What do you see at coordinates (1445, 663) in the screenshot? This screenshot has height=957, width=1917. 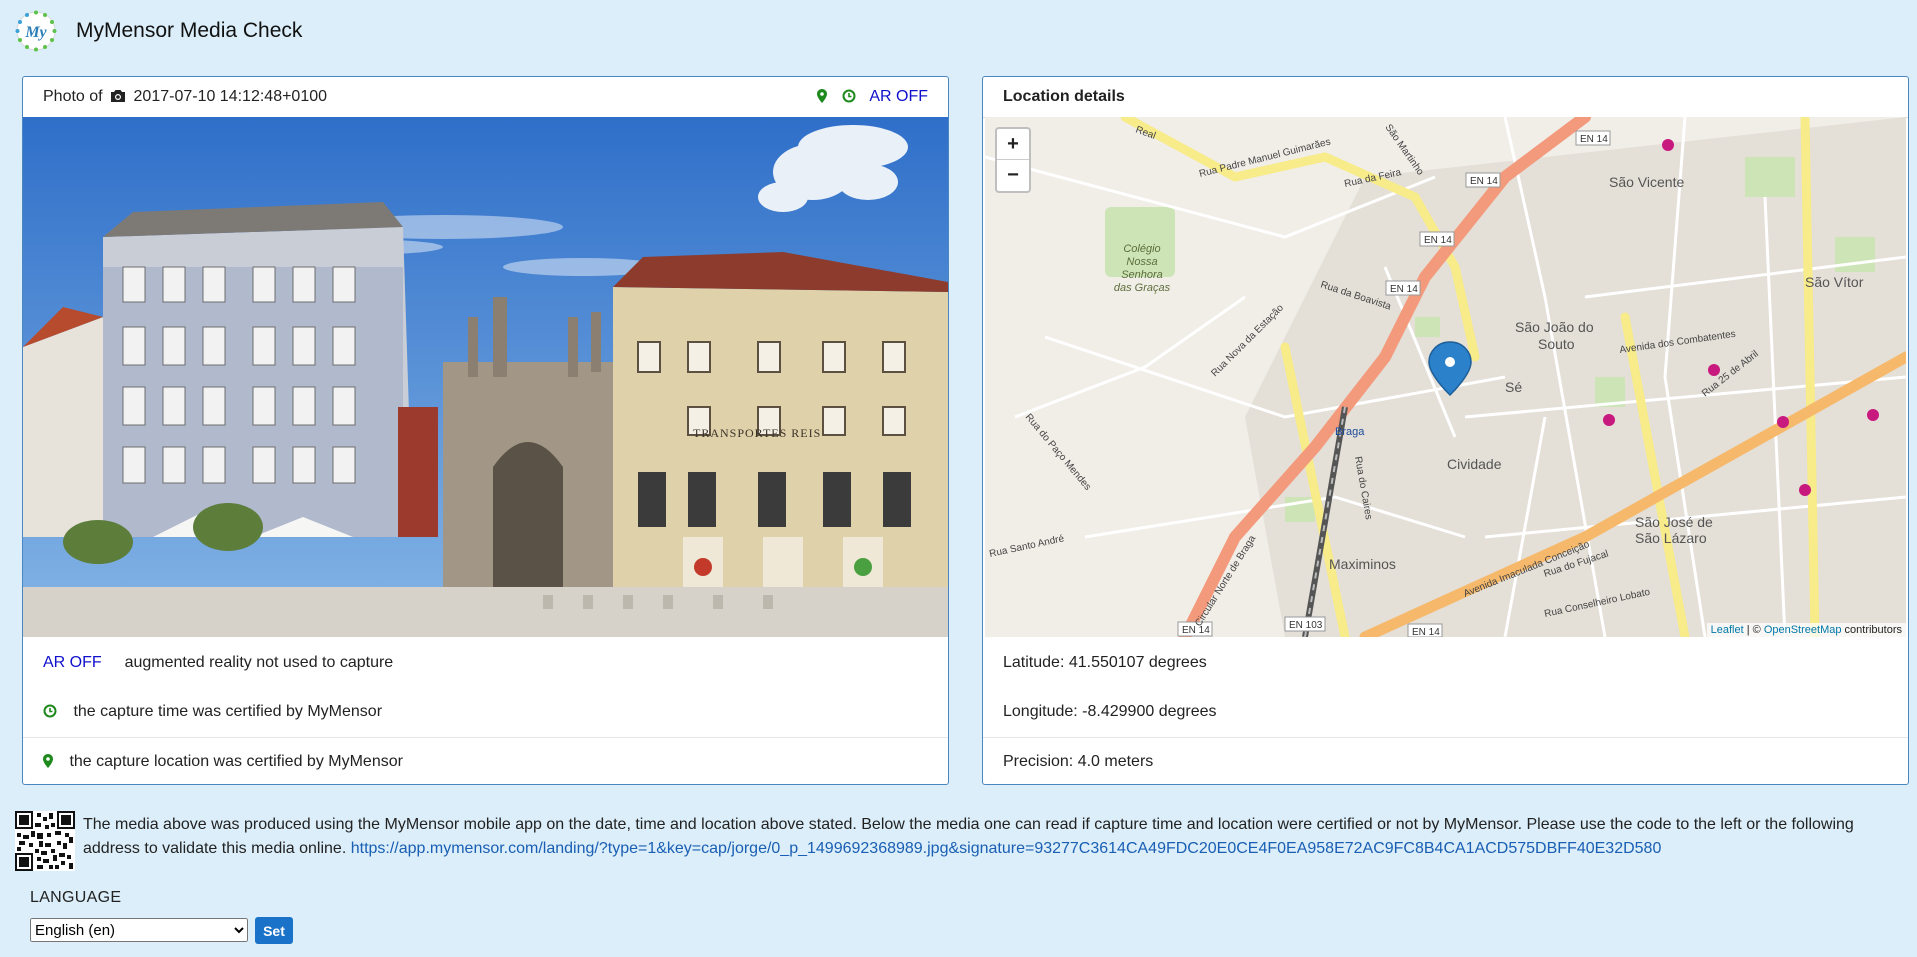 I see `latitude-row: Latitude: 41.550107 degrees` at bounding box center [1445, 663].